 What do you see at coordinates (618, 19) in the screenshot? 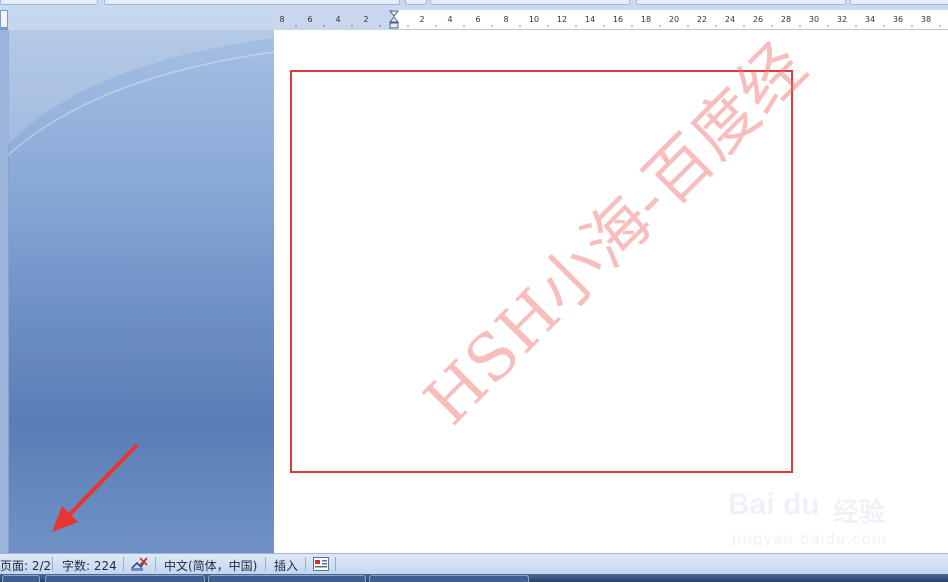
I see `ruler-label: 16` at bounding box center [618, 19].